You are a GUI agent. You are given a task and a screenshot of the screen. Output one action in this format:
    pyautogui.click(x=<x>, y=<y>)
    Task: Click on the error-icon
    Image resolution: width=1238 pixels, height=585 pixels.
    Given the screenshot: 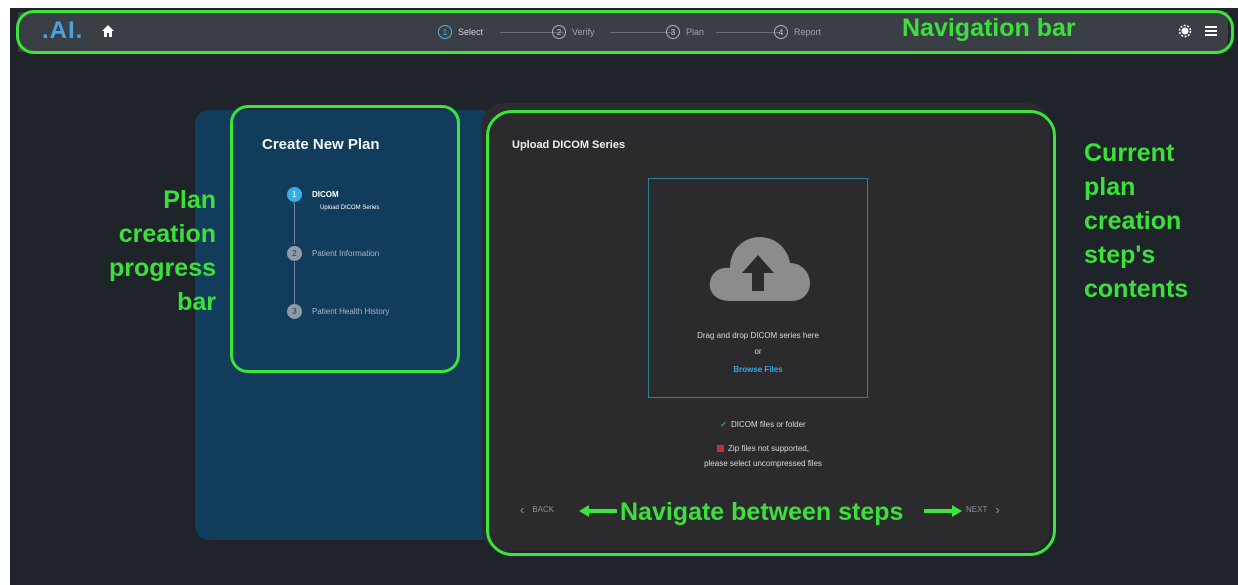 What is the action you would take?
    pyautogui.click(x=721, y=449)
    